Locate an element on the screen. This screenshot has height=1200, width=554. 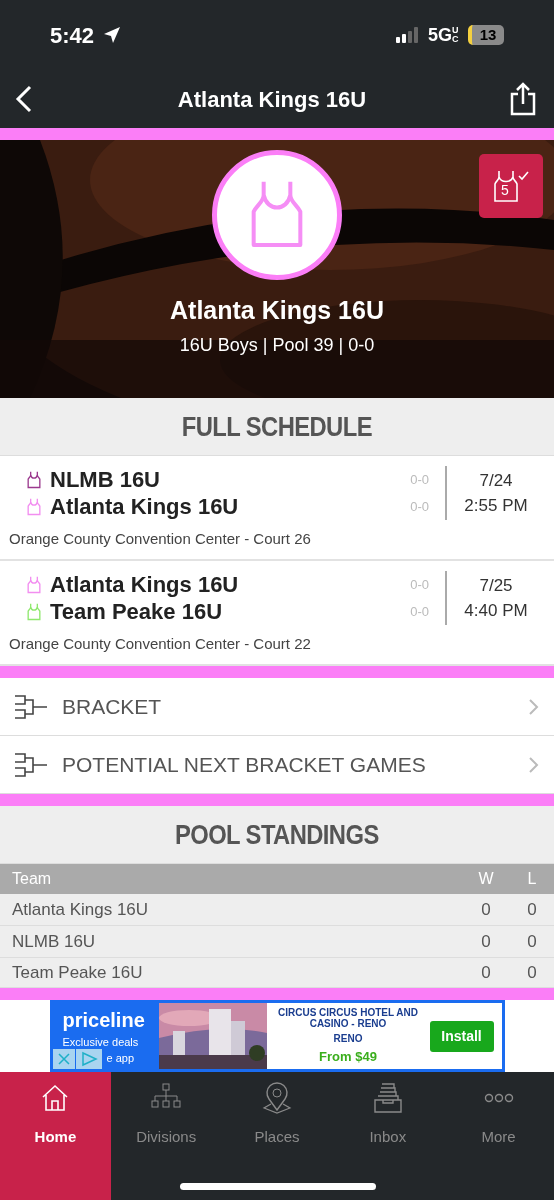
tab: Divisions is located at coordinates (166, 1136).